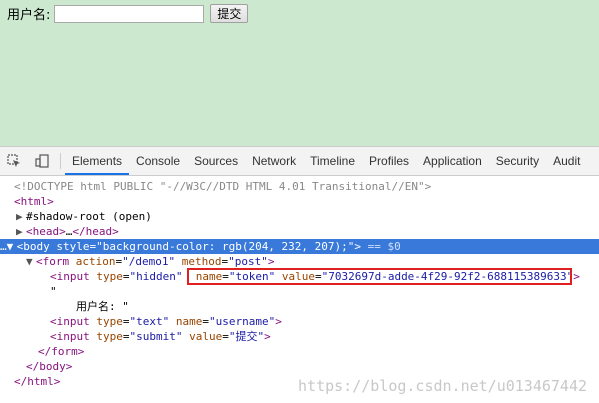  I want to click on tab-elements: Elements, so click(97, 161).